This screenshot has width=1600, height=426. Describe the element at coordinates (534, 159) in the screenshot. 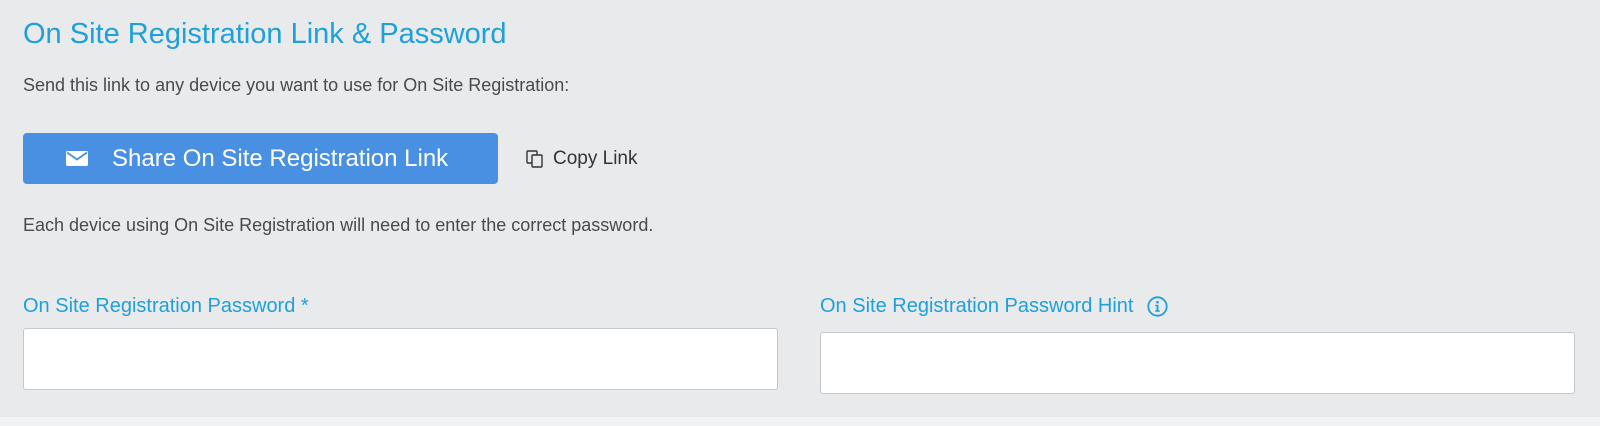

I see `copy-icon` at that location.